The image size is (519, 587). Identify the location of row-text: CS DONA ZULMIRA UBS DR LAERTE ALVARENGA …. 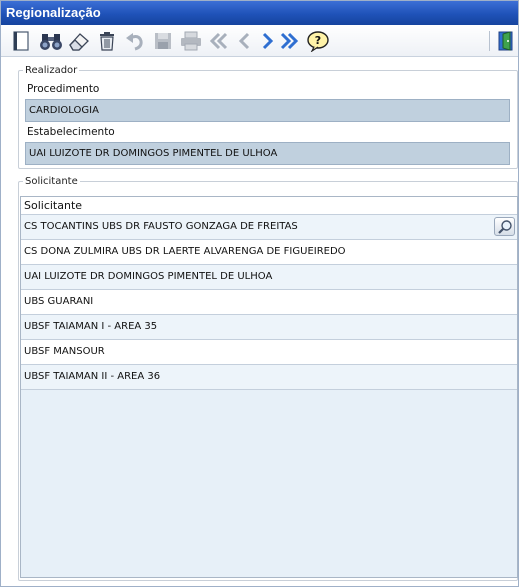
(185, 251).